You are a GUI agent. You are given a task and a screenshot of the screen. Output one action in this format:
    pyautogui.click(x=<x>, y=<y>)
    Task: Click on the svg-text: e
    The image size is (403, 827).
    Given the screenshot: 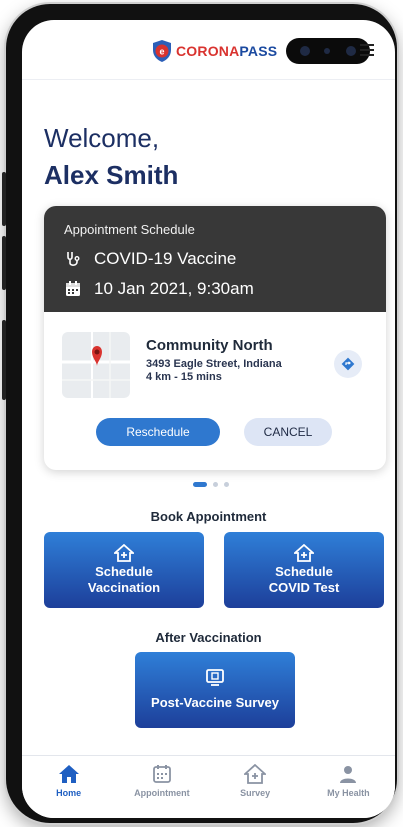 What is the action you would take?
    pyautogui.click(x=161, y=52)
    